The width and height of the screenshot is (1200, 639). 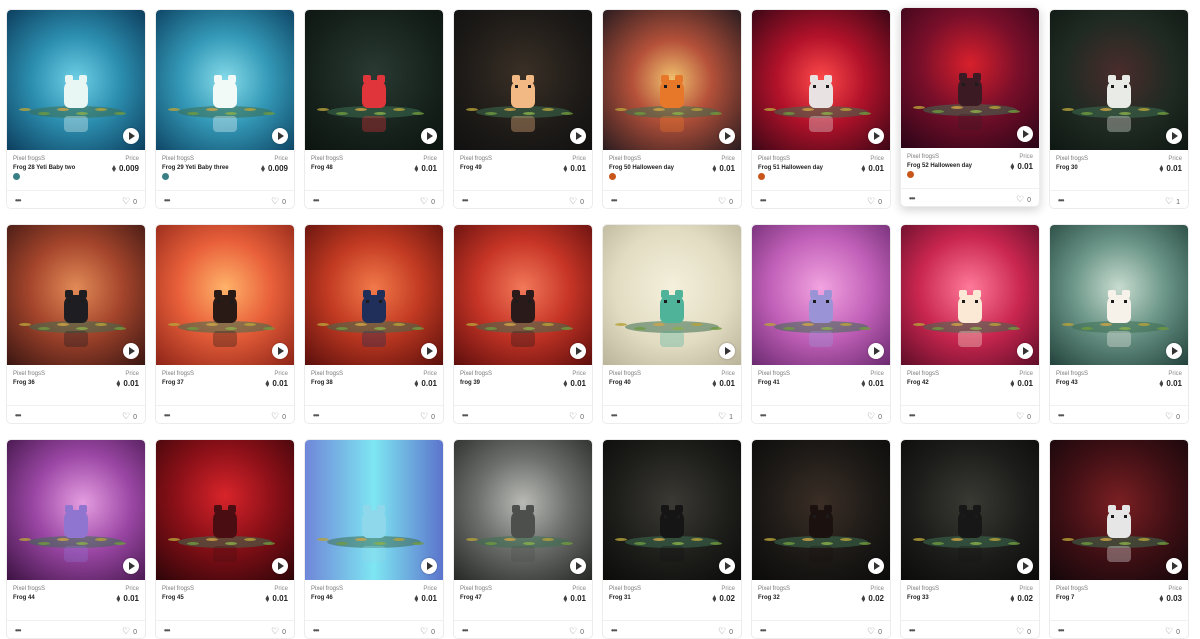 I want to click on nft-card: Pixel frogsS Frog 37 Price 0.01 ••• ♡ 0, so click(x=225, y=324).